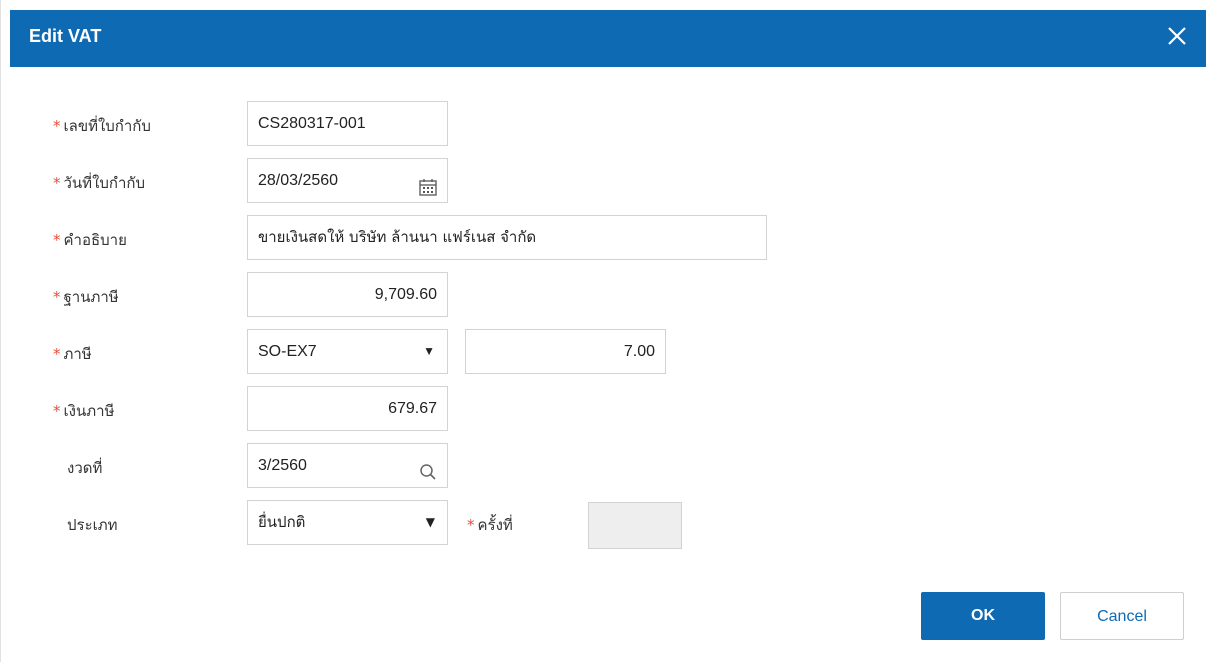 This screenshot has width=1206, height=662. Describe the element at coordinates (347, 294) in the screenshot. I see `tax-base-input: 9,709.60` at that location.